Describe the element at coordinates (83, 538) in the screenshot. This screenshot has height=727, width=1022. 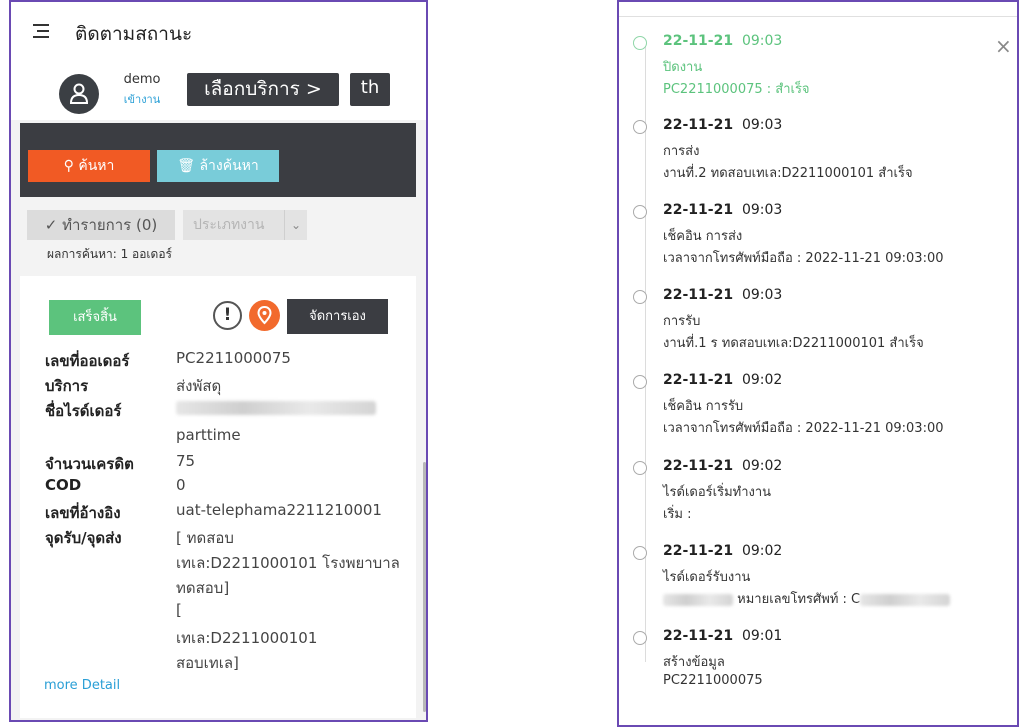
I see `pickup-dropoff-label: จุดรับ/จุดส่ง` at that location.